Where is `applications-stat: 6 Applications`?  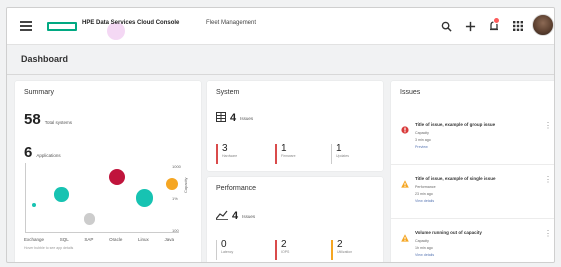 applications-stat: 6 Applications is located at coordinates (42, 152).